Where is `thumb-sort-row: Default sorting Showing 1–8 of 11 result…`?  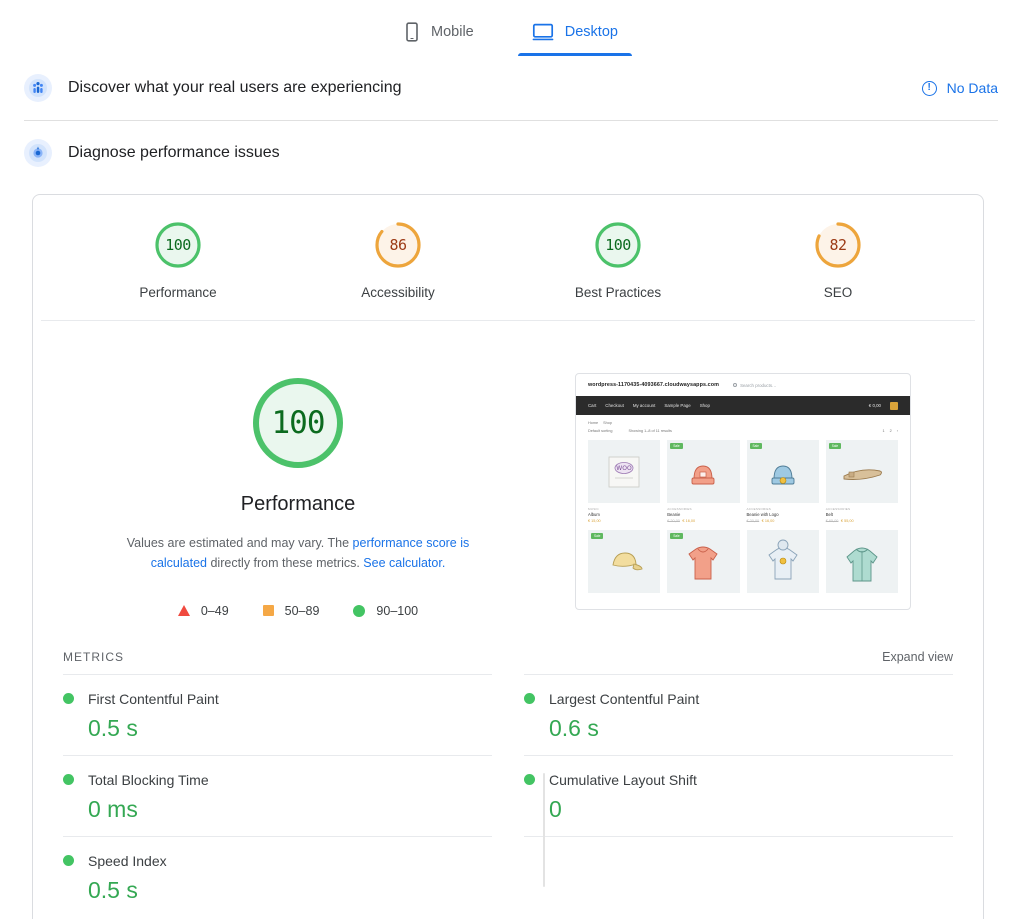
thumb-sort-row: Default sorting Showing 1–8 of 11 result… is located at coordinates (743, 429).